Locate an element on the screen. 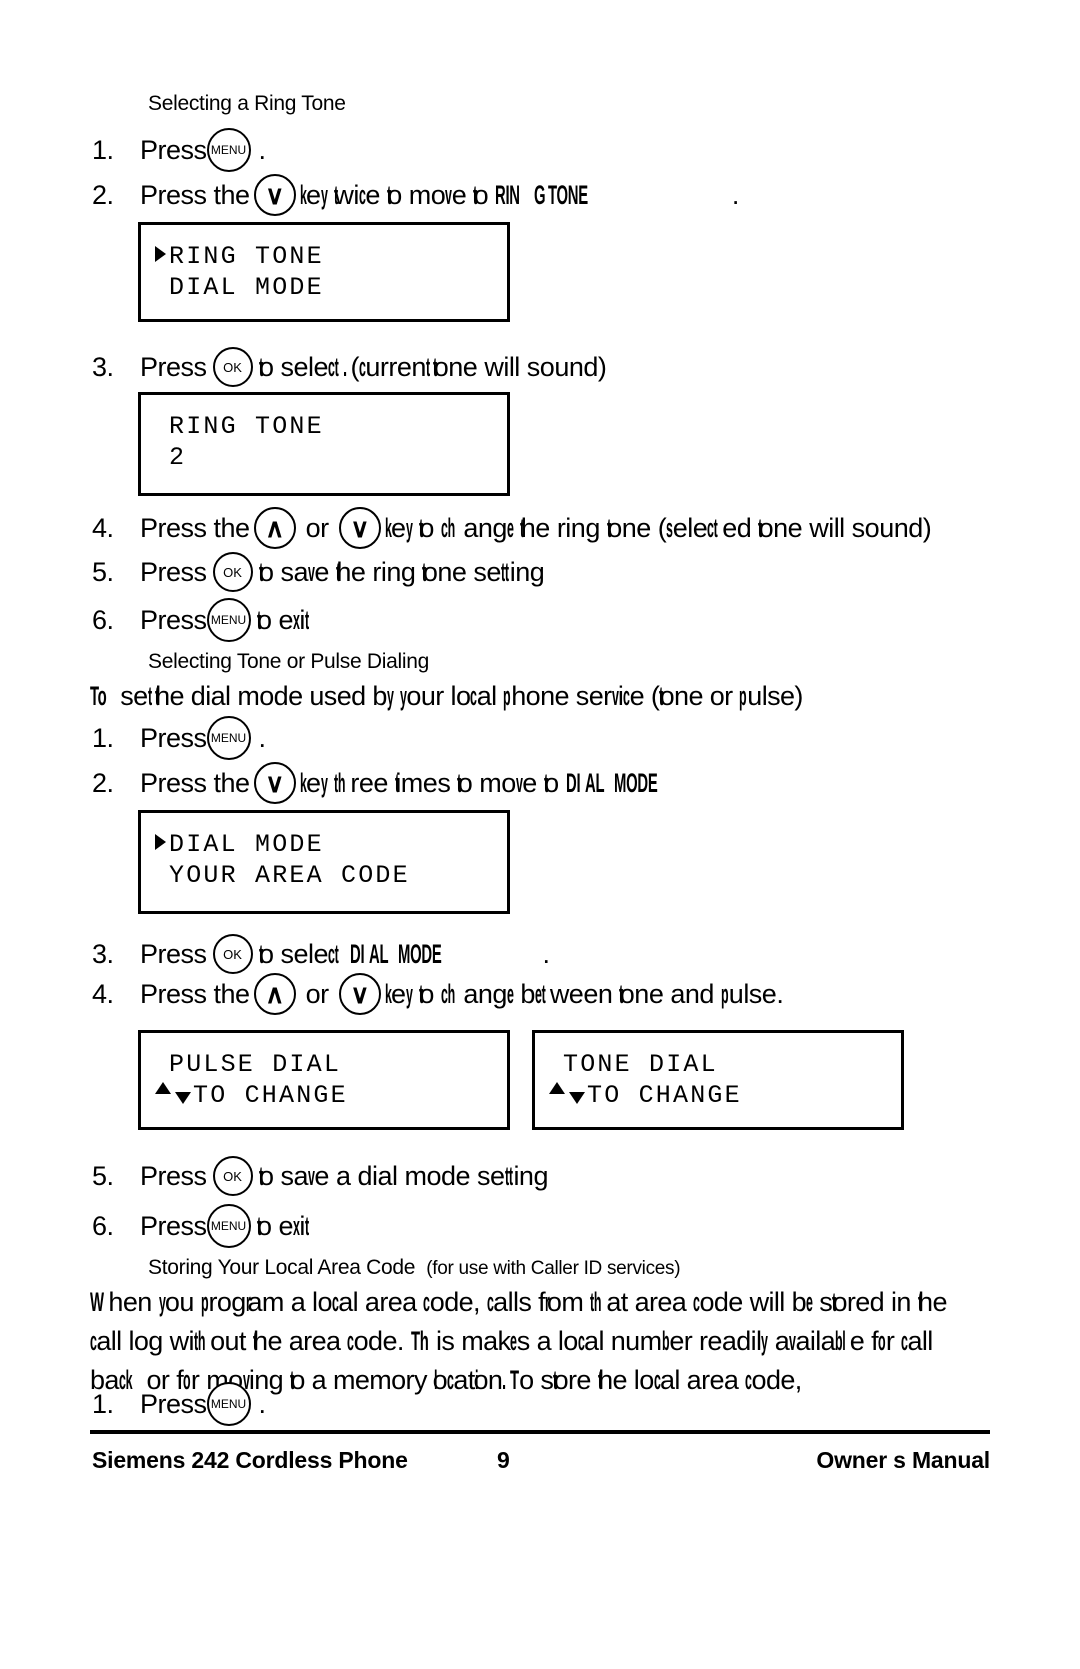 This screenshot has height=1669, width=1080. step-dial-6: 6. Press MENU to exit is located at coordinates (200, 1226).